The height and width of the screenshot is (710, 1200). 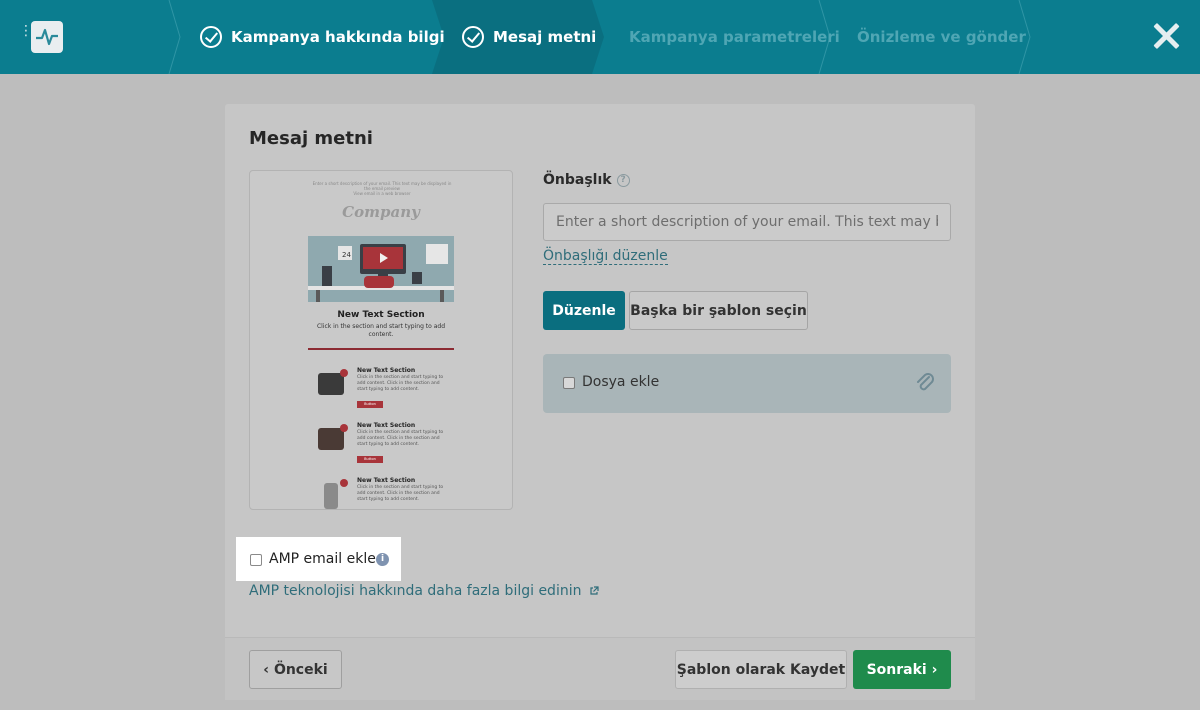 What do you see at coordinates (569, 383) in the screenshot?
I see `attach-file-checkbox` at bounding box center [569, 383].